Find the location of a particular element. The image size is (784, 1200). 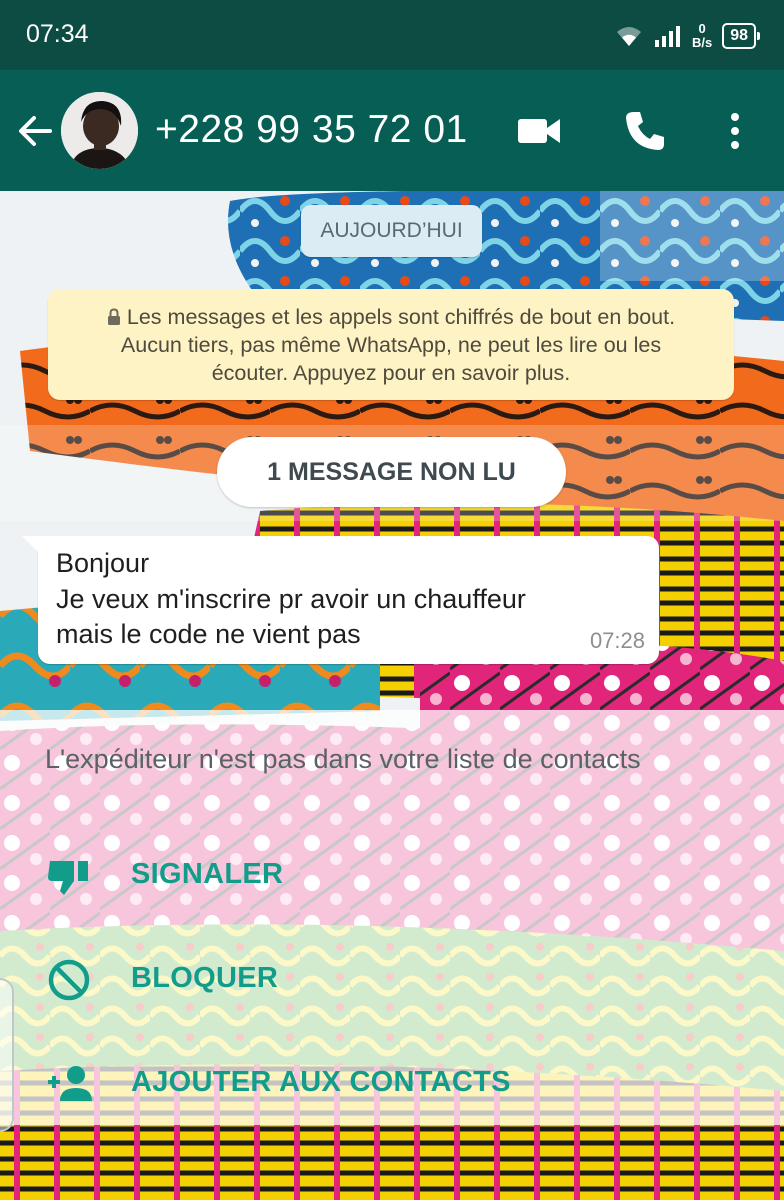

notice-line-3: écouter. Appuyez pour en savoir plus. is located at coordinates (391, 373).